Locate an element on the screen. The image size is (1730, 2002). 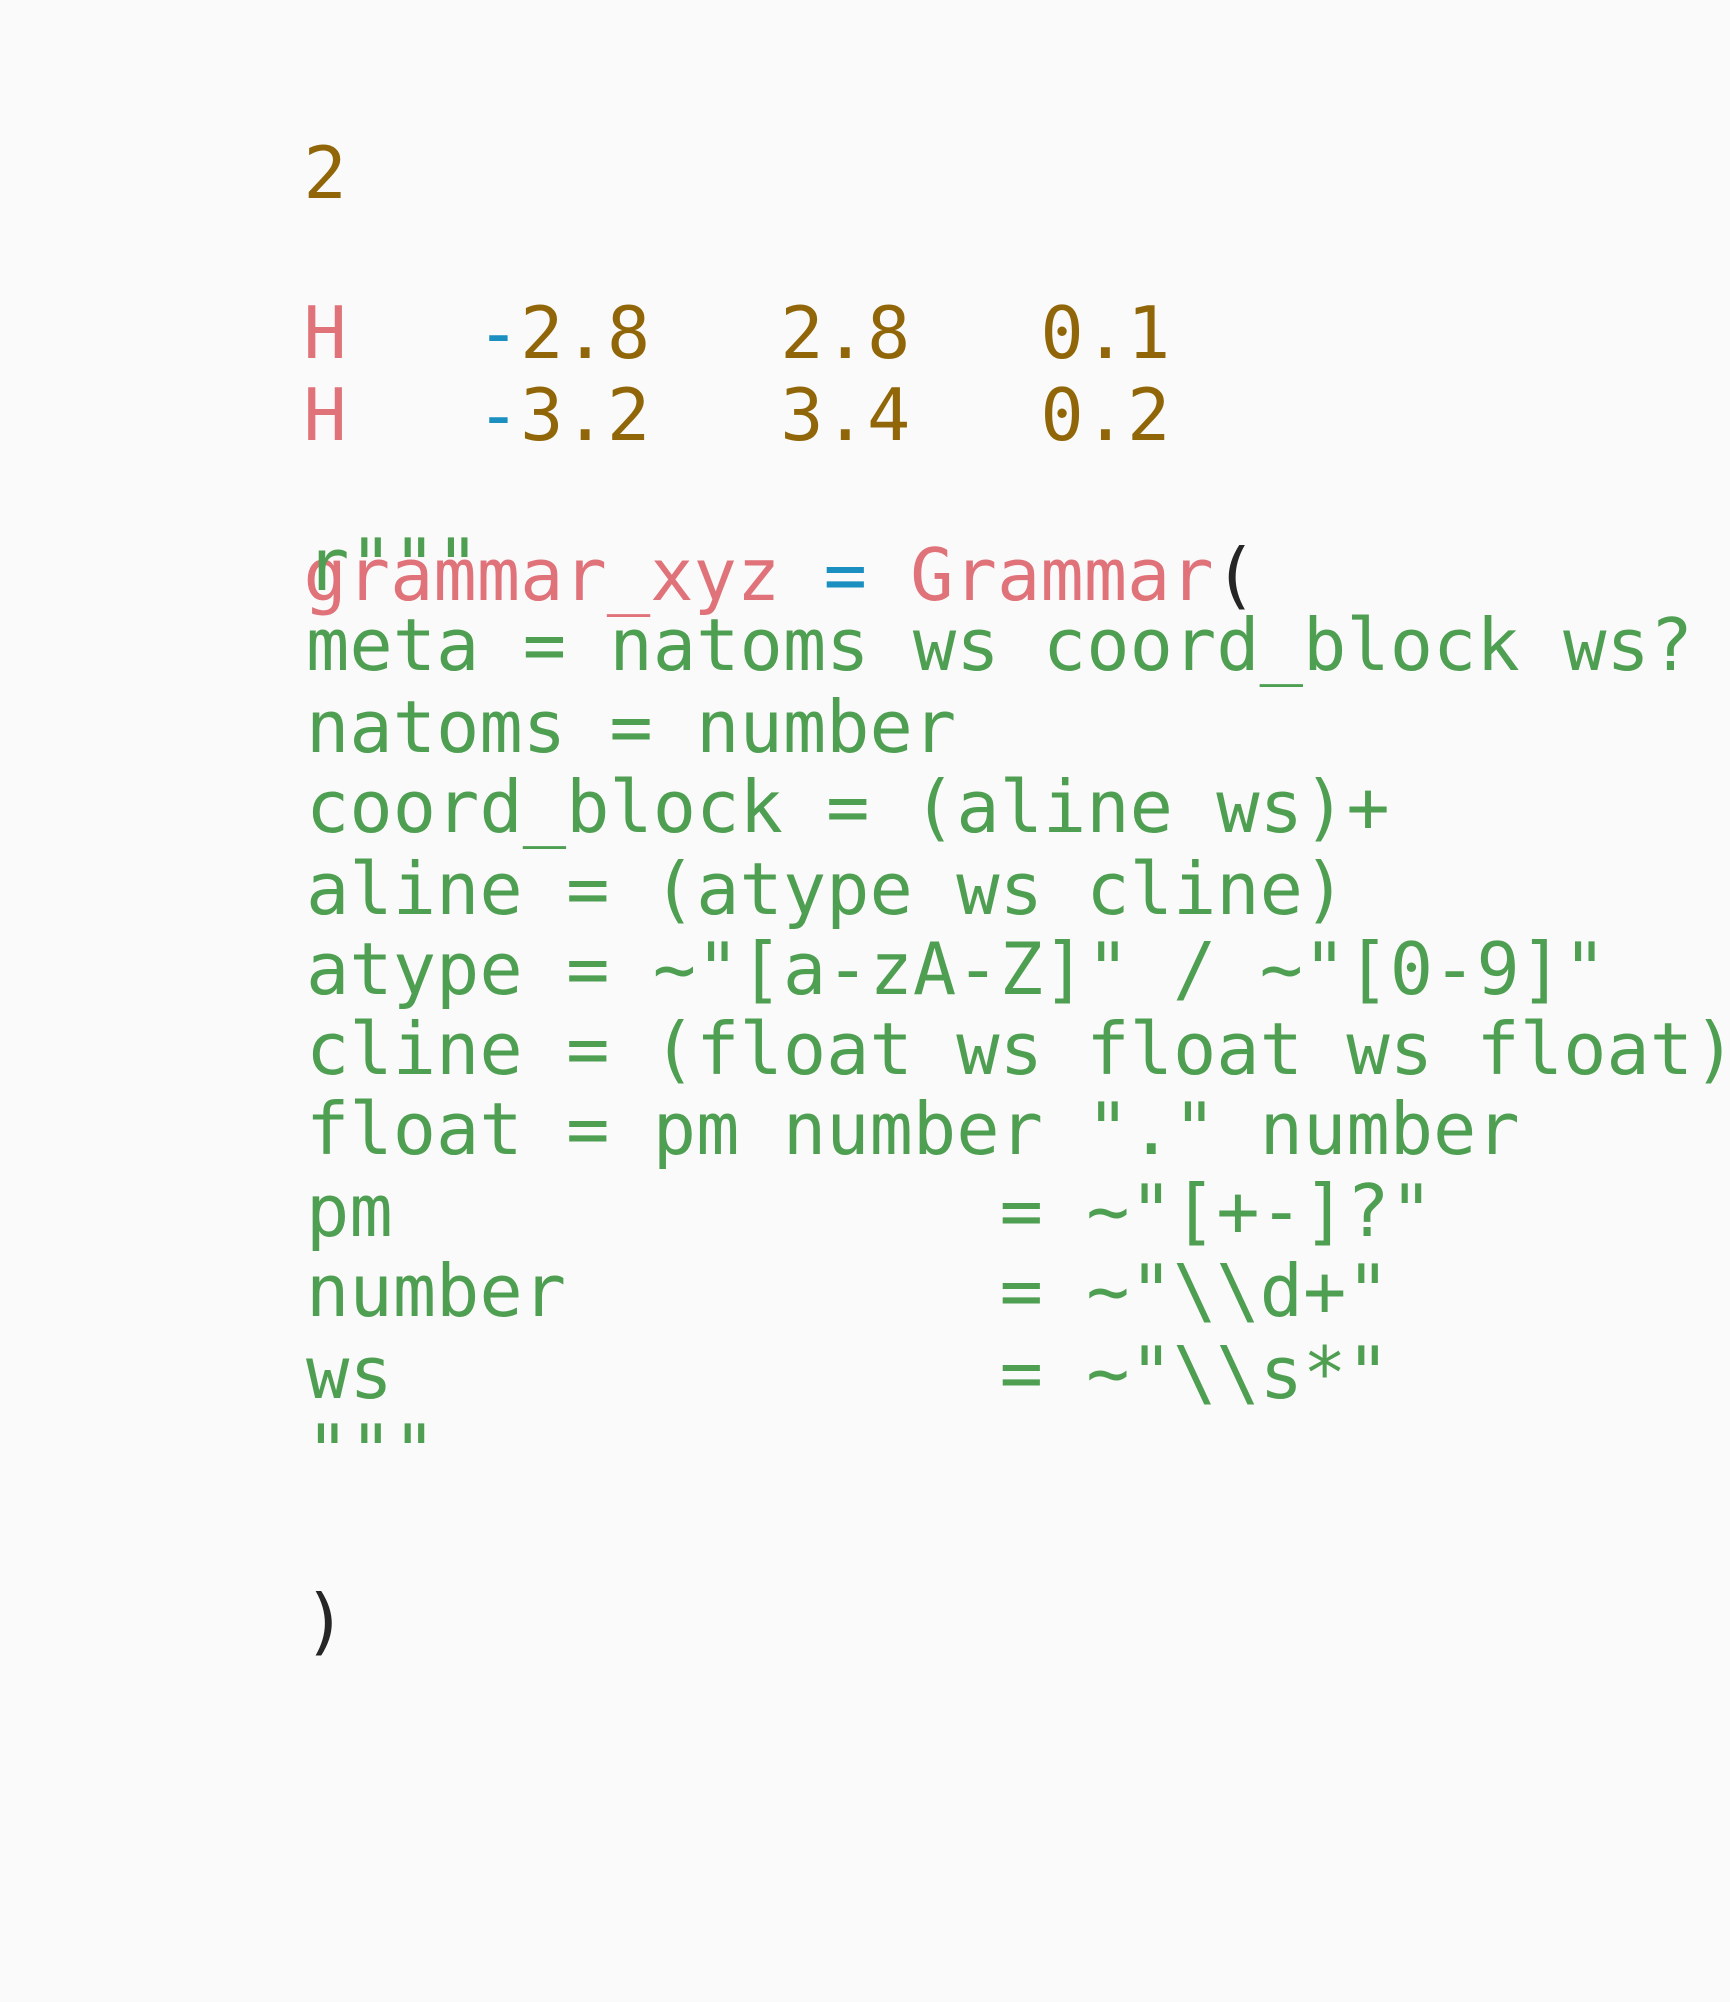
grammar-line: meta = natoms ws coord_block ws? is located at coordinates (999, 645).